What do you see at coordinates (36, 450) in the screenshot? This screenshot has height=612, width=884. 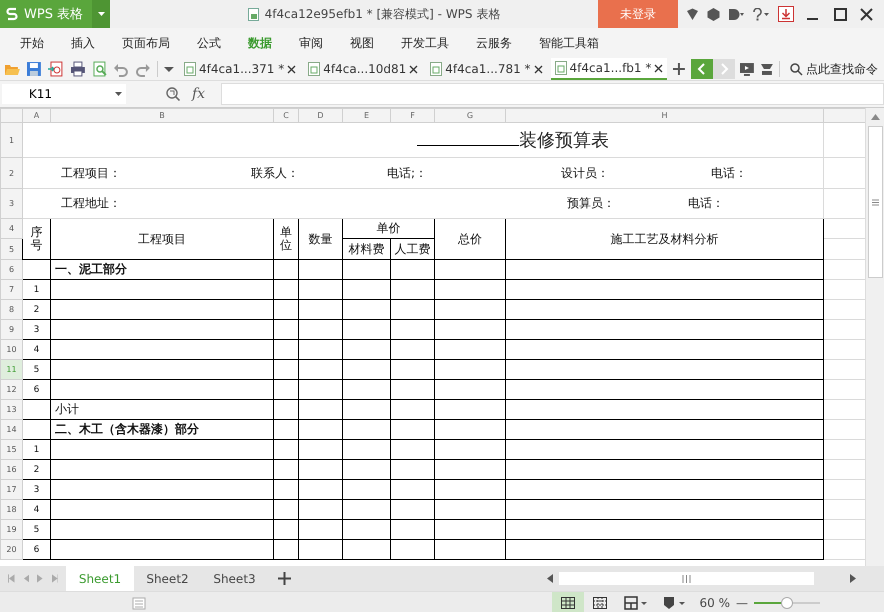 I see `table-cell: 1` at bounding box center [36, 450].